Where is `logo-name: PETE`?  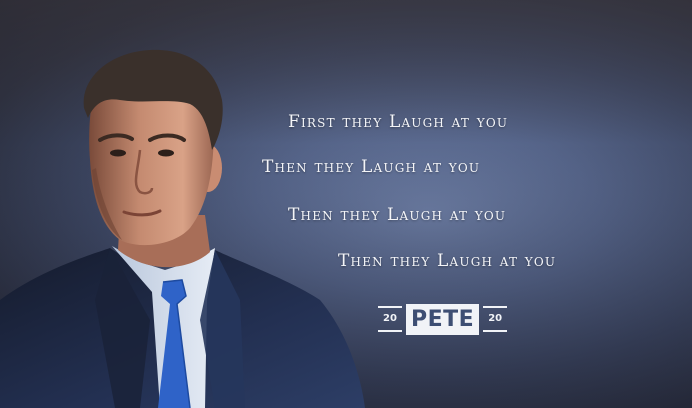 logo-name: PETE is located at coordinates (443, 319).